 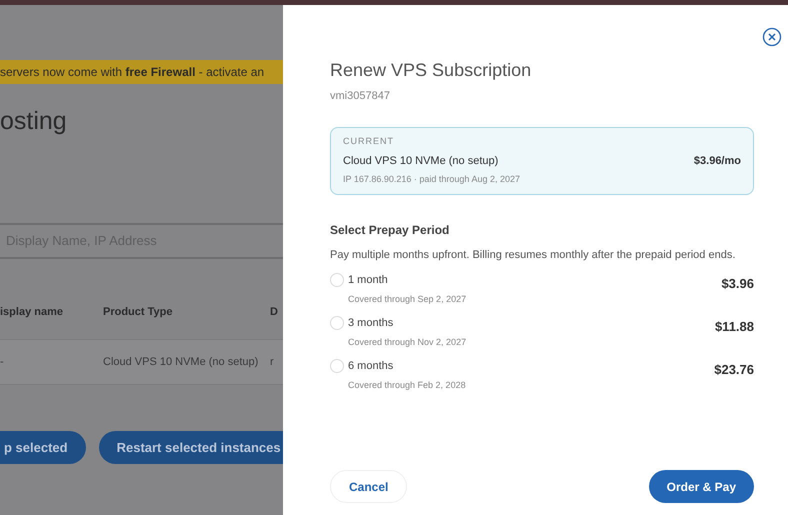 I want to click on table-cell-text: -, so click(x=2, y=362).